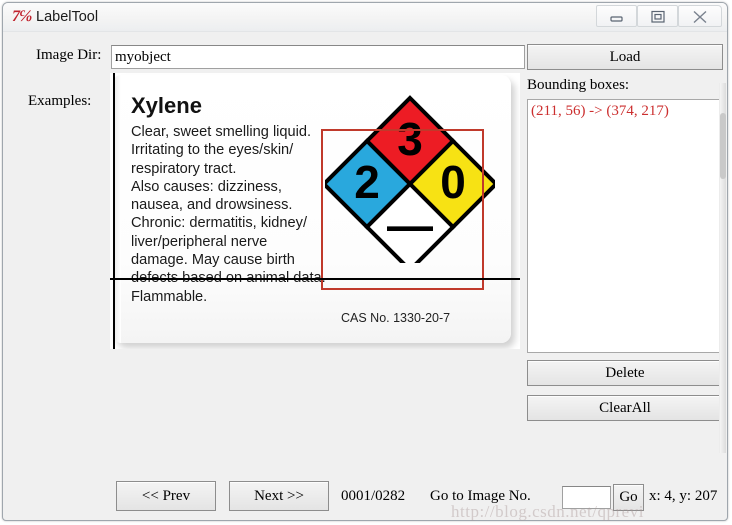 The height and width of the screenshot is (525, 732). What do you see at coordinates (616, 19) in the screenshot?
I see `minimize-icon` at bounding box center [616, 19].